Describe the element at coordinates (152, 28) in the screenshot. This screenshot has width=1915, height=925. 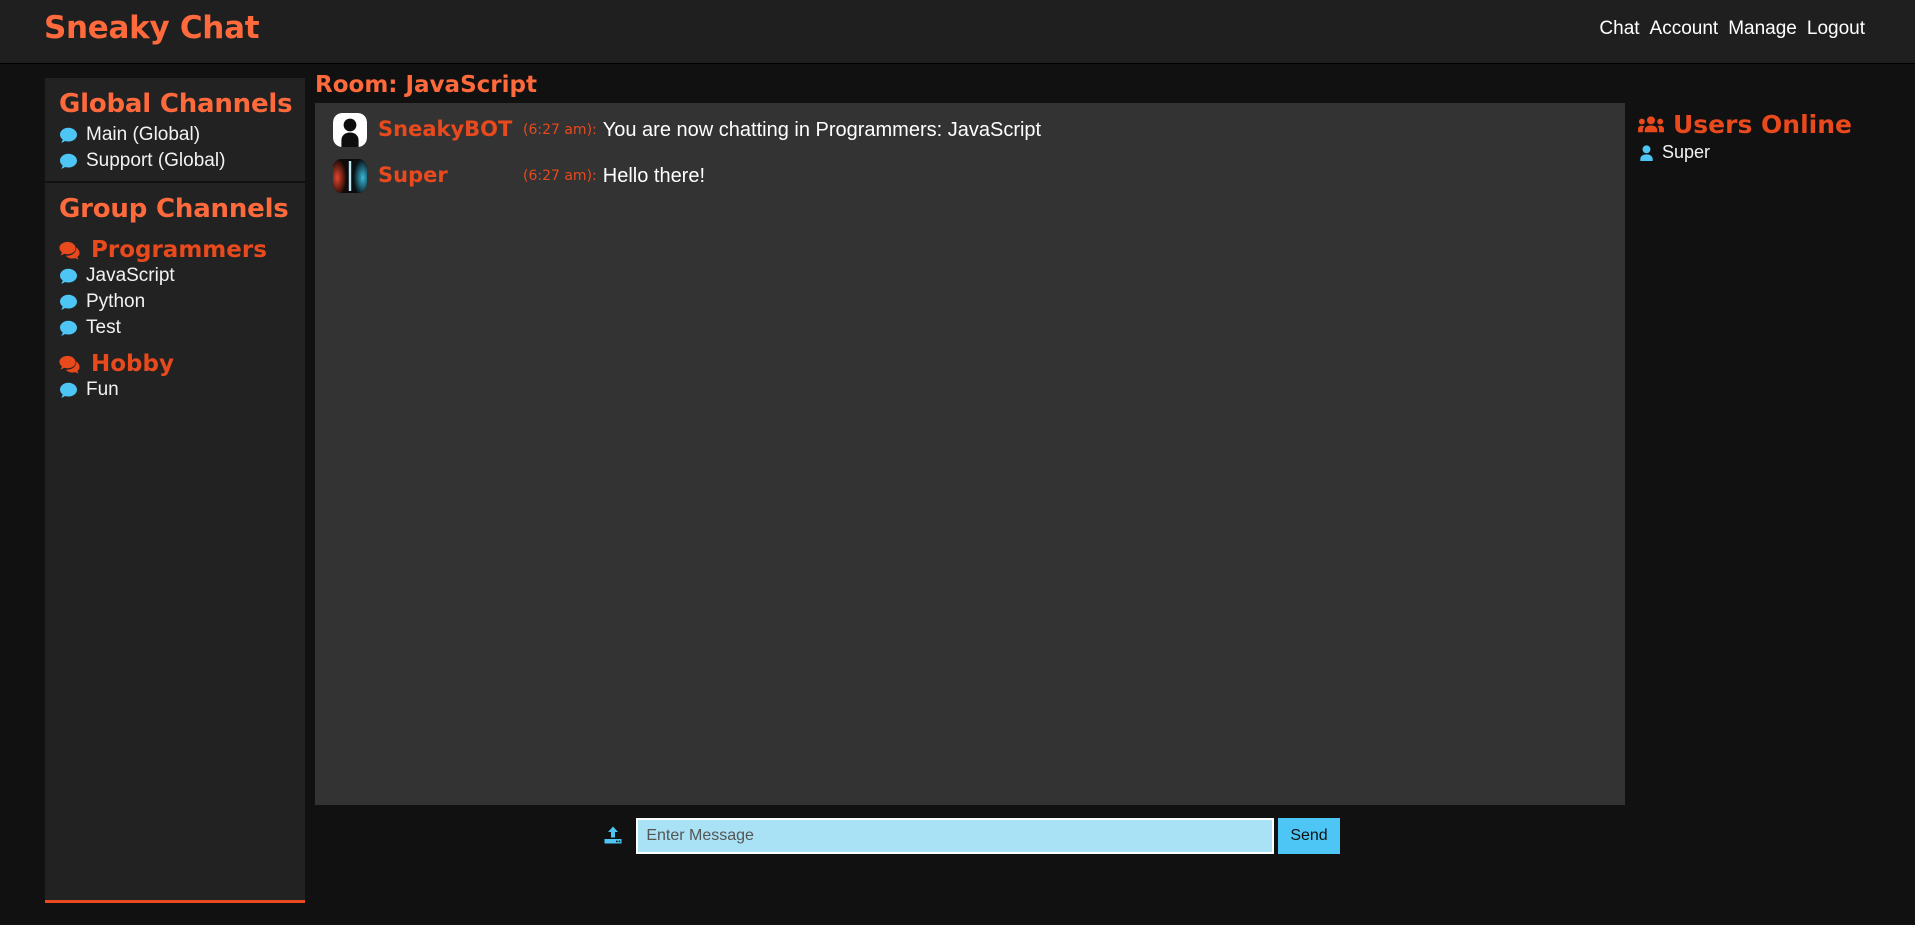
I see `app-title: Sneaky Chat` at that location.